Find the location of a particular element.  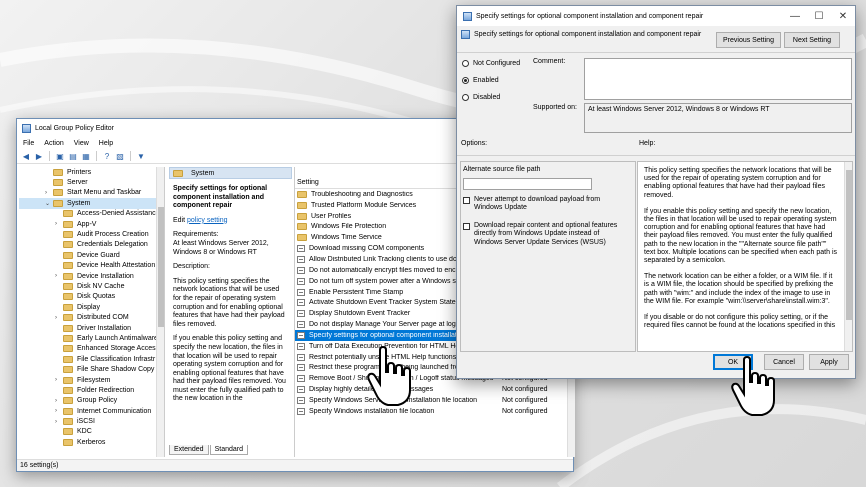

help-scrollbar-thumb is located at coordinates (849, 245).